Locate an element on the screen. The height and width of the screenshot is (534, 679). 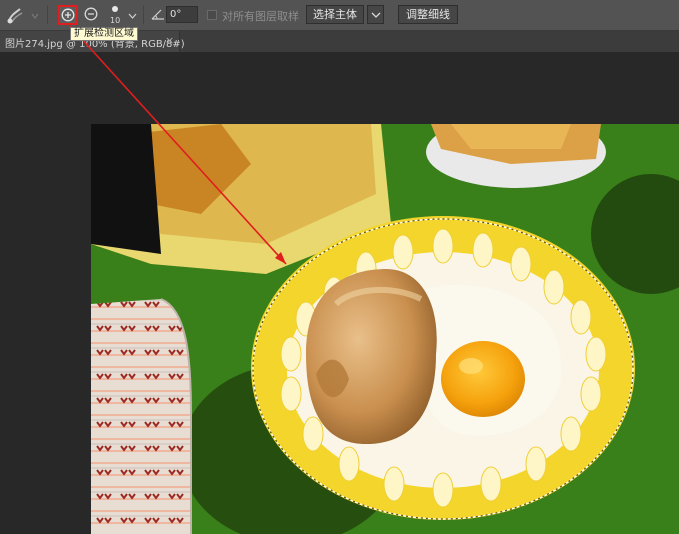
refine-edge-button: 调整细线 is located at coordinates (428, 14).